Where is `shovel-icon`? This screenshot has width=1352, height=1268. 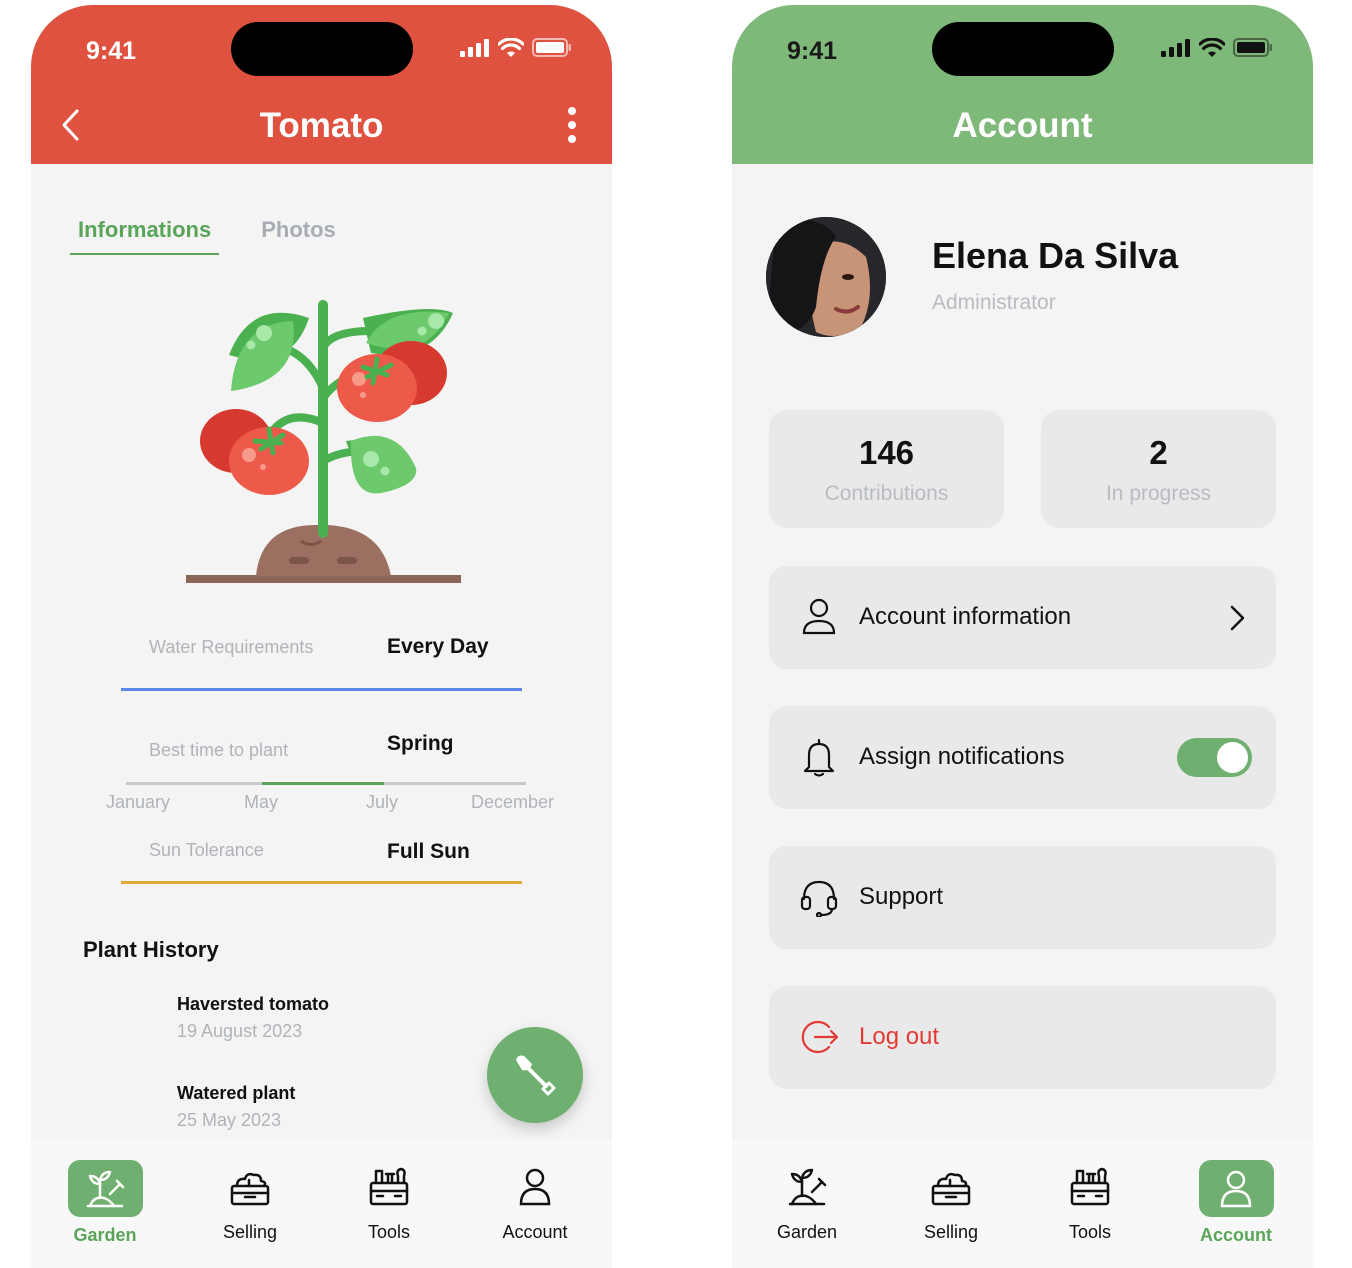 shovel-icon is located at coordinates (536, 1075).